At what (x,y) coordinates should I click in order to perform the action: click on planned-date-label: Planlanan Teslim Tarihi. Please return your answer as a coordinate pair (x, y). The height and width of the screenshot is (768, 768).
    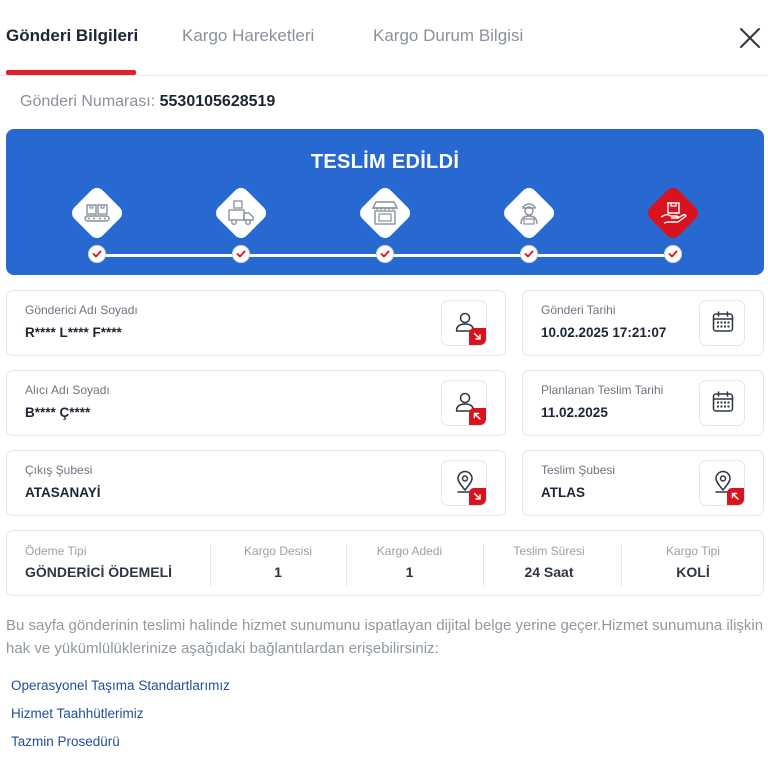
    Looking at the image, I should click on (602, 390).